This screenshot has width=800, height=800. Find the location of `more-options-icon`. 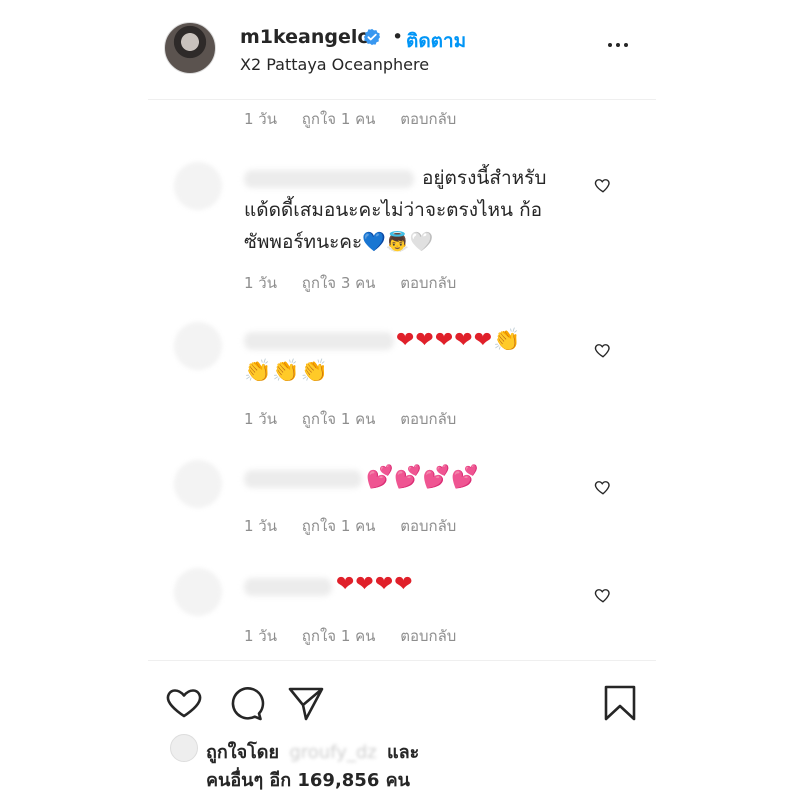

more-options-icon is located at coordinates (618, 46).